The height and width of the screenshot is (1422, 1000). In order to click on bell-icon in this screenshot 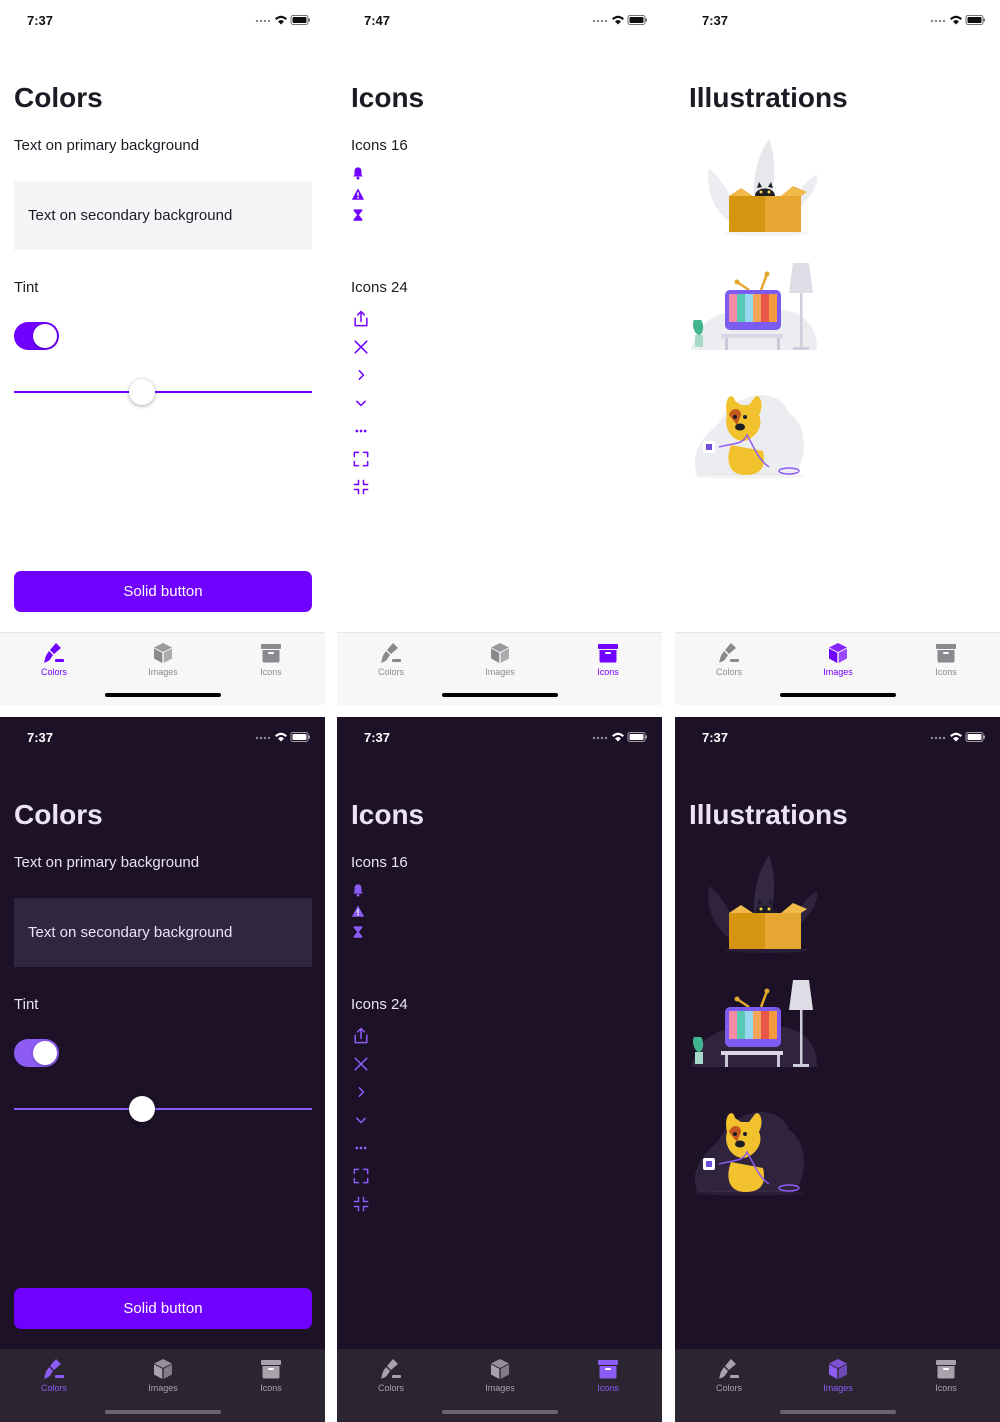, I will do `click(358, 890)`.